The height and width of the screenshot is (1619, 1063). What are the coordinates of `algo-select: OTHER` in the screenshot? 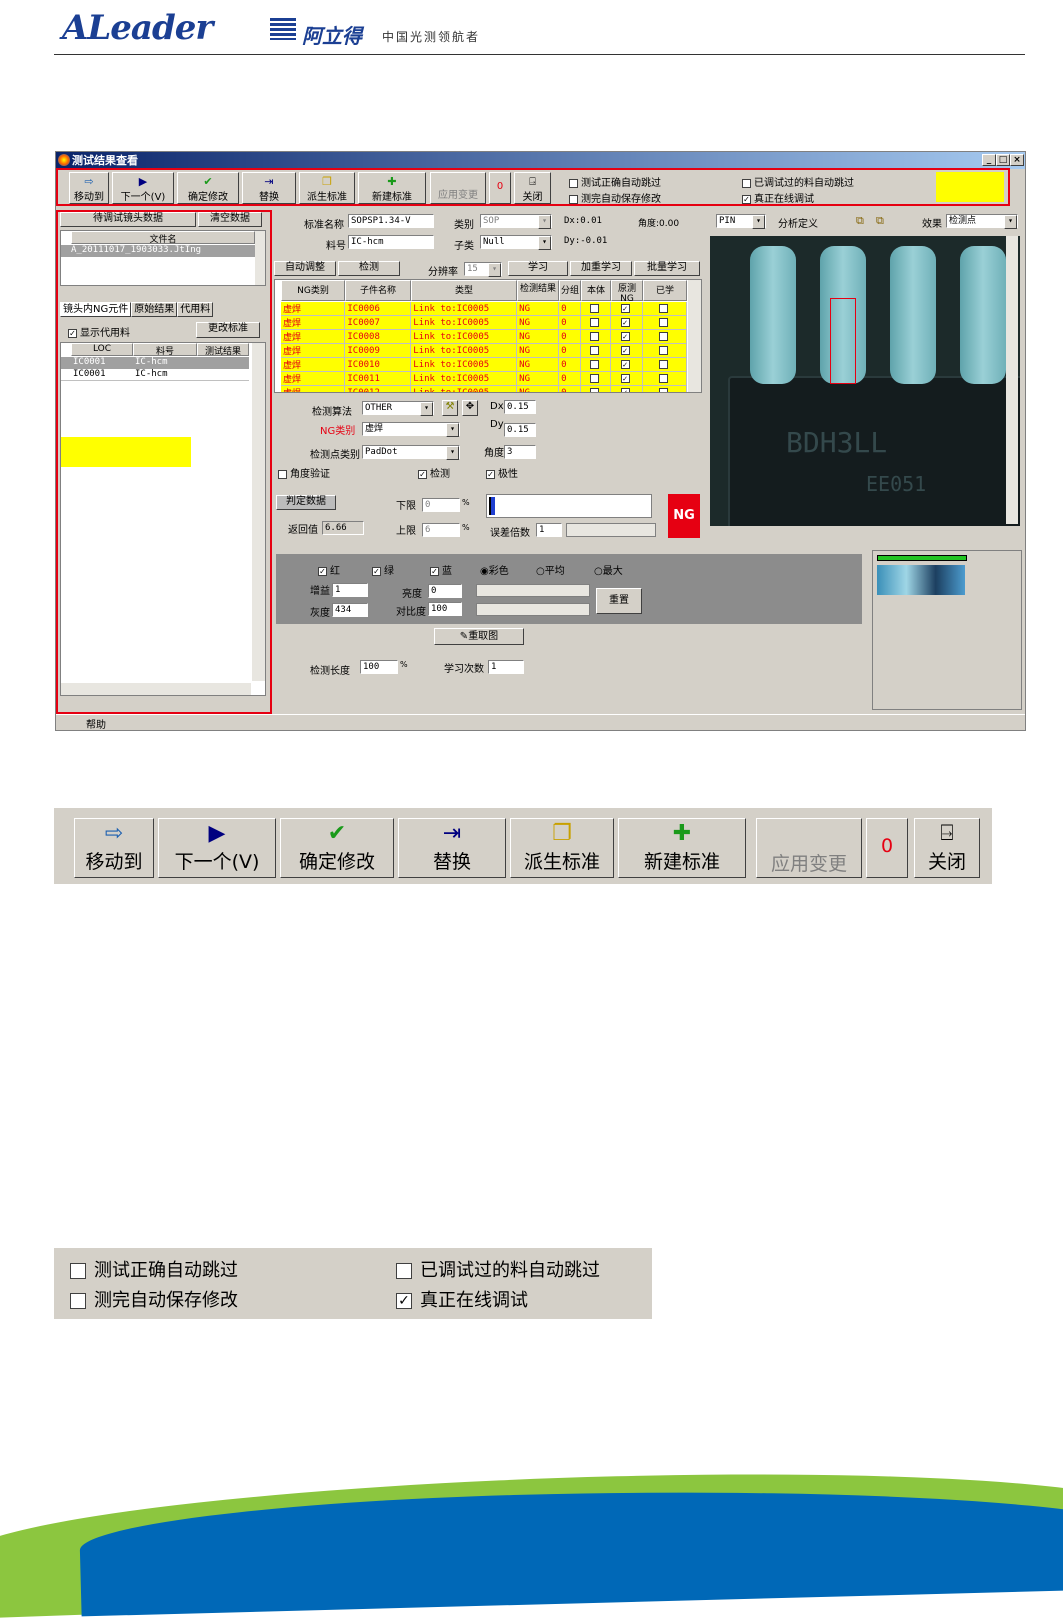 It's located at (398, 408).